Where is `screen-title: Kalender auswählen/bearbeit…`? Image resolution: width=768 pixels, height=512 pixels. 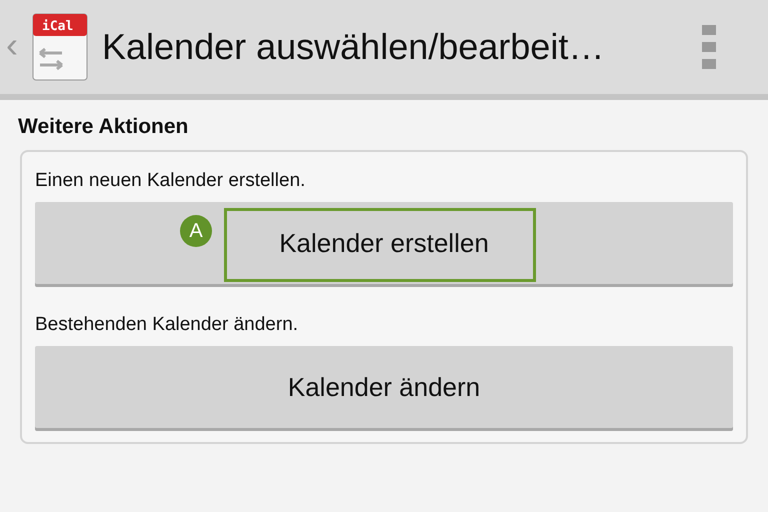 screen-title: Kalender auswählen/bearbeit… is located at coordinates (354, 47).